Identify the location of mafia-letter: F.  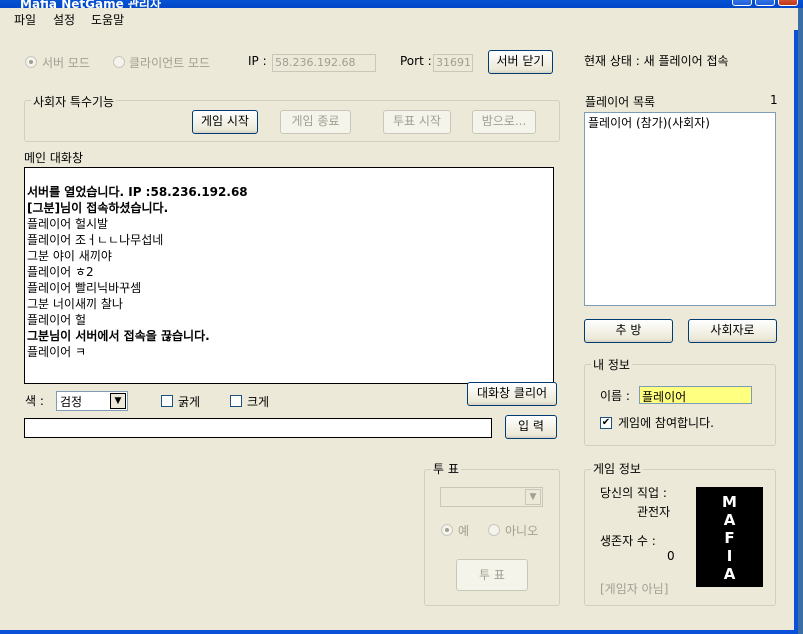
(729, 538).